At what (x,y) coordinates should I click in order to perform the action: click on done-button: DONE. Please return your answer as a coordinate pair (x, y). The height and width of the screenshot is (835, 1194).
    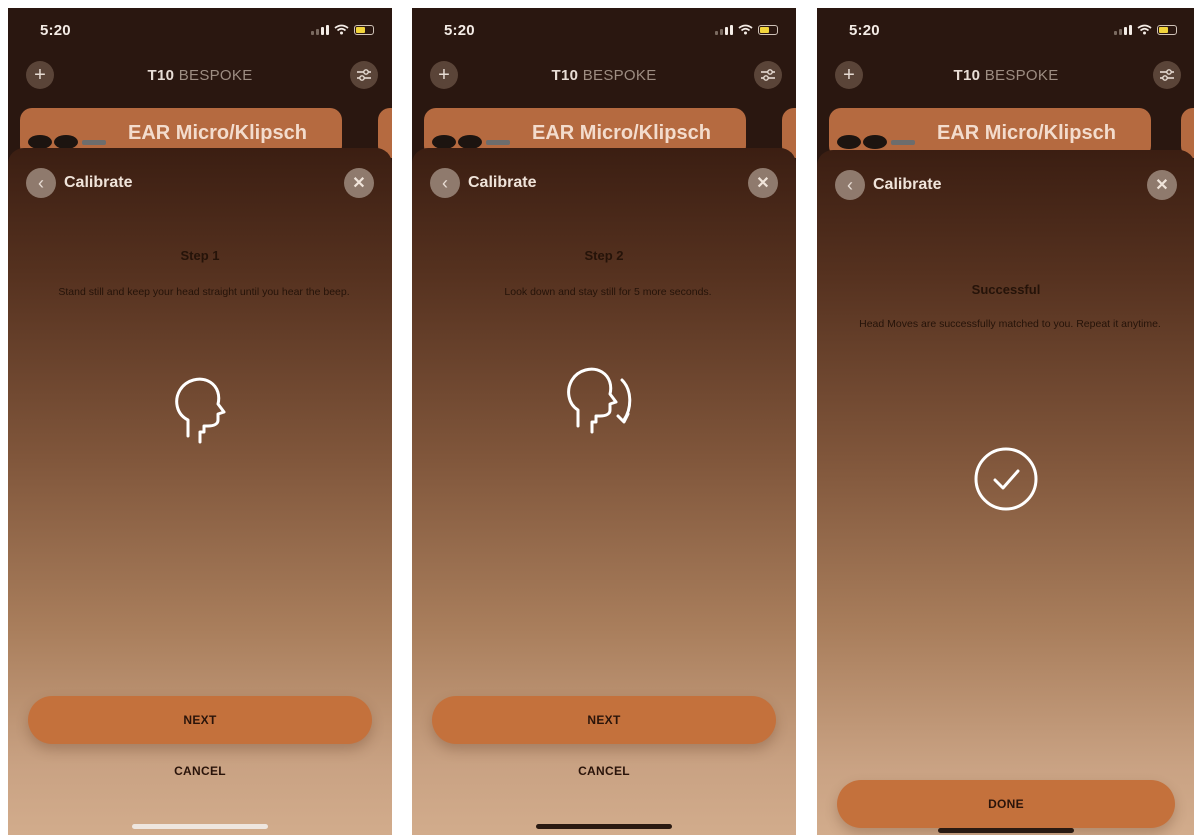
    Looking at the image, I should click on (1006, 804).